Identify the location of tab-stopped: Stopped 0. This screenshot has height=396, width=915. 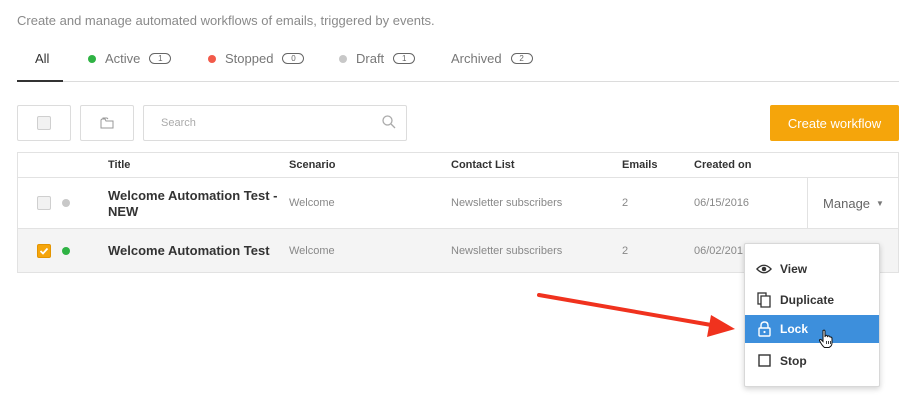
(256, 58).